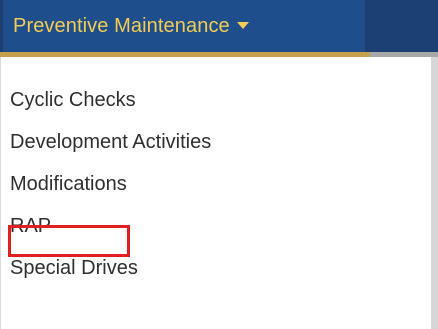 Image resolution: width=438 pixels, height=329 pixels. I want to click on menu-item-label: Cyclic Checks, so click(73, 99).